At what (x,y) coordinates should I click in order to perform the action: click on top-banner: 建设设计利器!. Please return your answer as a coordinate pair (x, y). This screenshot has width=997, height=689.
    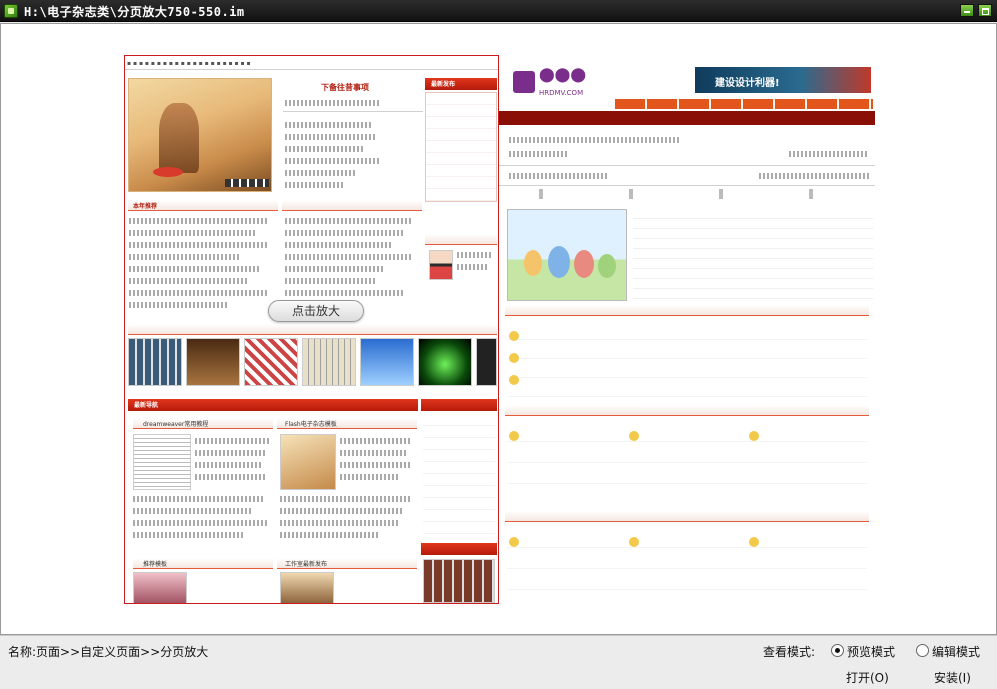
    Looking at the image, I should click on (783, 80).